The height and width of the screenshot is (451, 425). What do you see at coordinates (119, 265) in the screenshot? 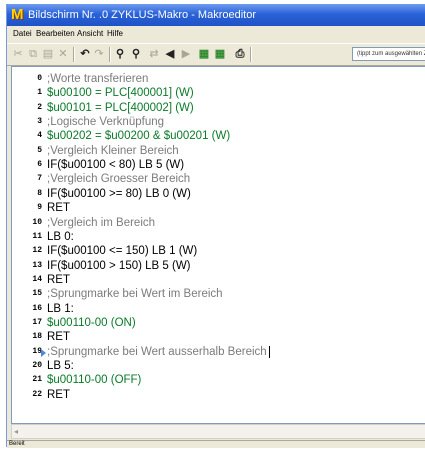
I see `code-text: IF($u00100 > 150) LB 5 (W)` at bounding box center [119, 265].